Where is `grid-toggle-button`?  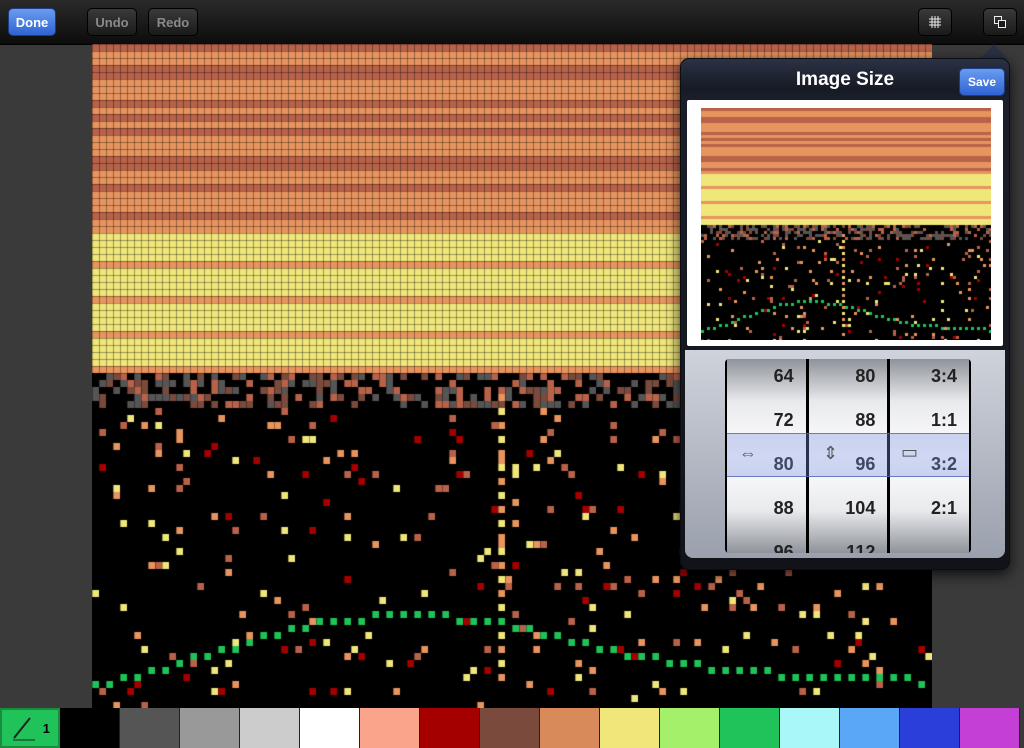
grid-toggle-button is located at coordinates (935, 22).